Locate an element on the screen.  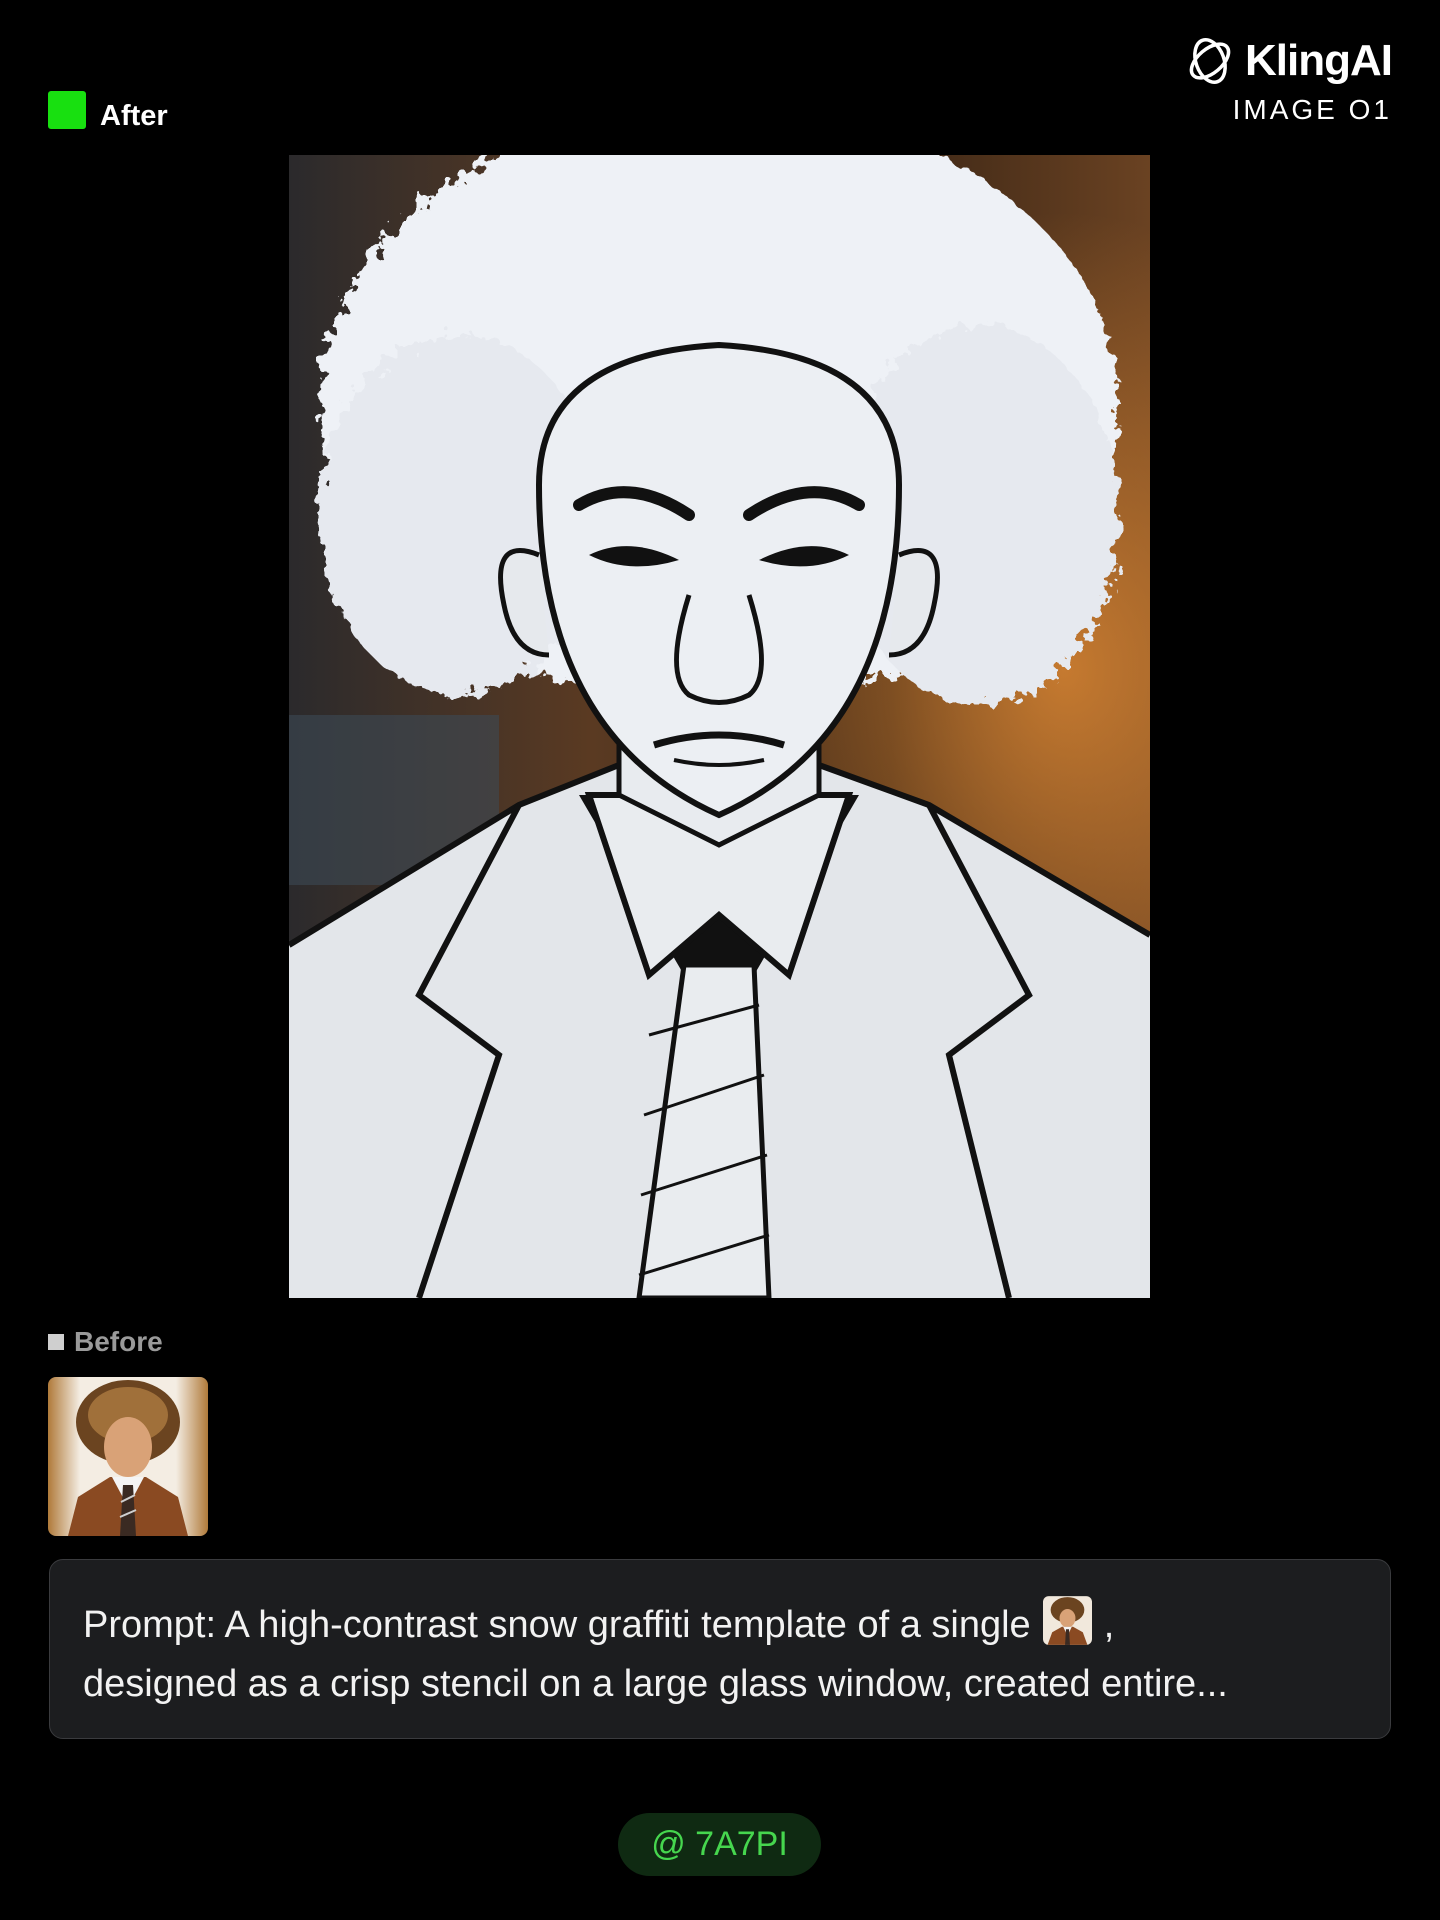
before-label-text: Before is located at coordinates (118, 1341).